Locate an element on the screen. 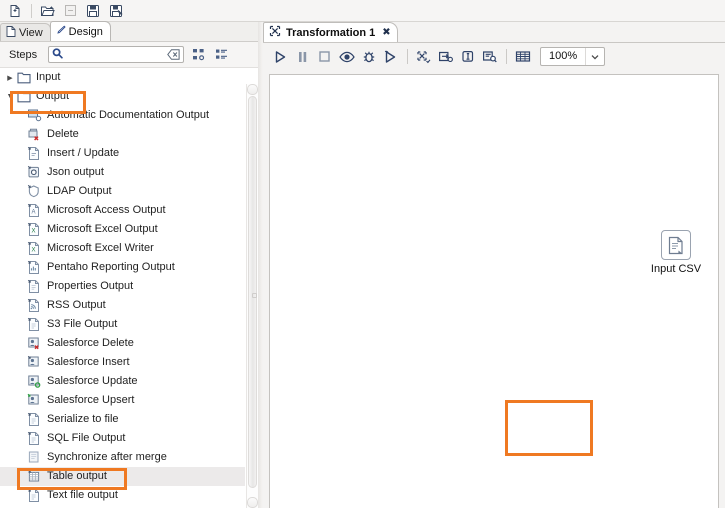  zoom-control: 100% is located at coordinates (573, 56).